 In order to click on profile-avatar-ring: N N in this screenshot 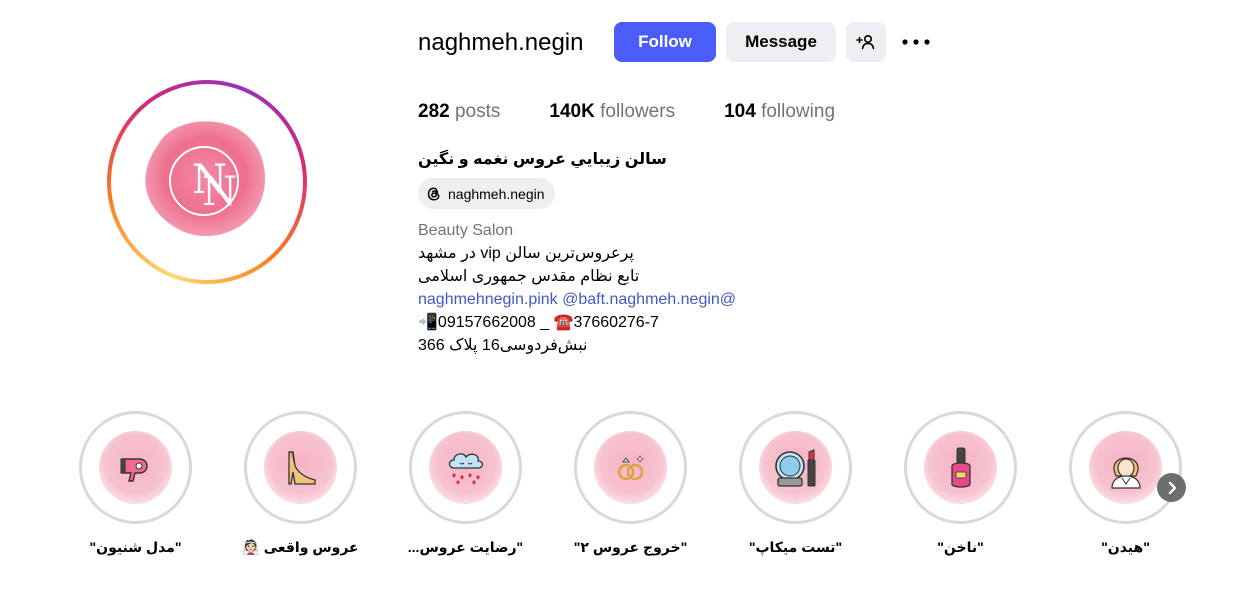, I will do `click(207, 182)`.